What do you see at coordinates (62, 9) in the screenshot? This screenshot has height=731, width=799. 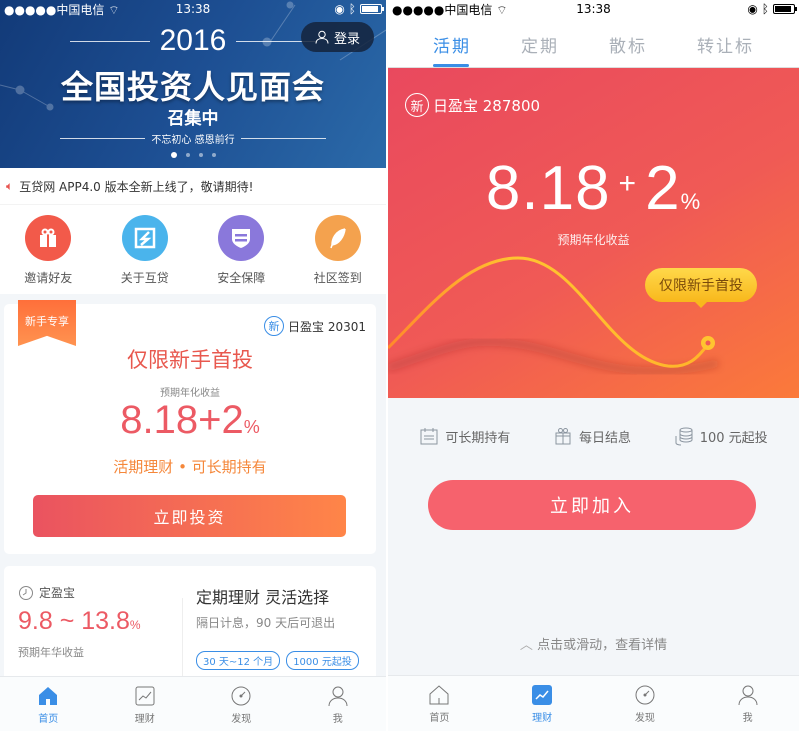 I see `carrier: ●●●●●中国电信 ⌔` at bounding box center [62, 9].